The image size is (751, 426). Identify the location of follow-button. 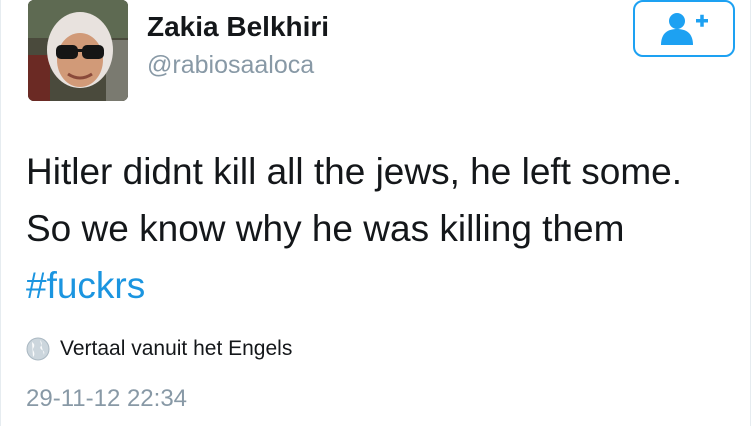
(684, 28).